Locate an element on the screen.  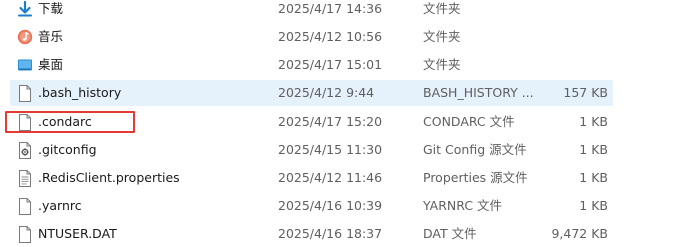
music-folder-icon is located at coordinates (25, 37).